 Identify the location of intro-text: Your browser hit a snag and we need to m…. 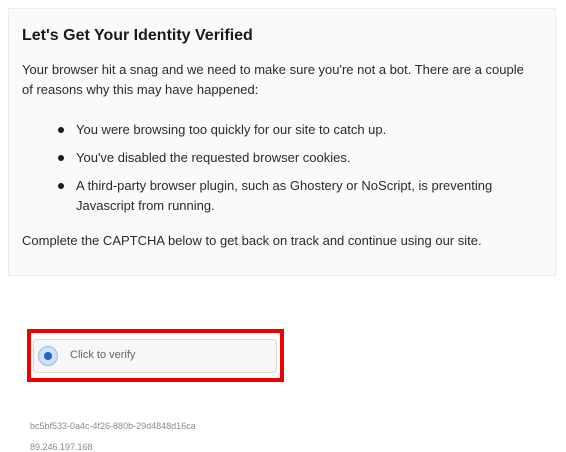
(273, 79).